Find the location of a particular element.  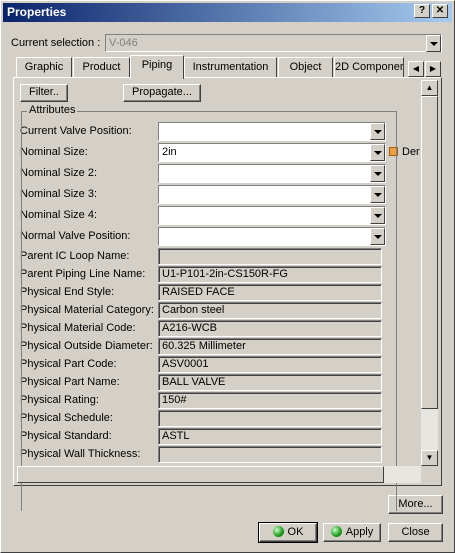

tab-instrumentation: Instrumentation is located at coordinates (230, 67).